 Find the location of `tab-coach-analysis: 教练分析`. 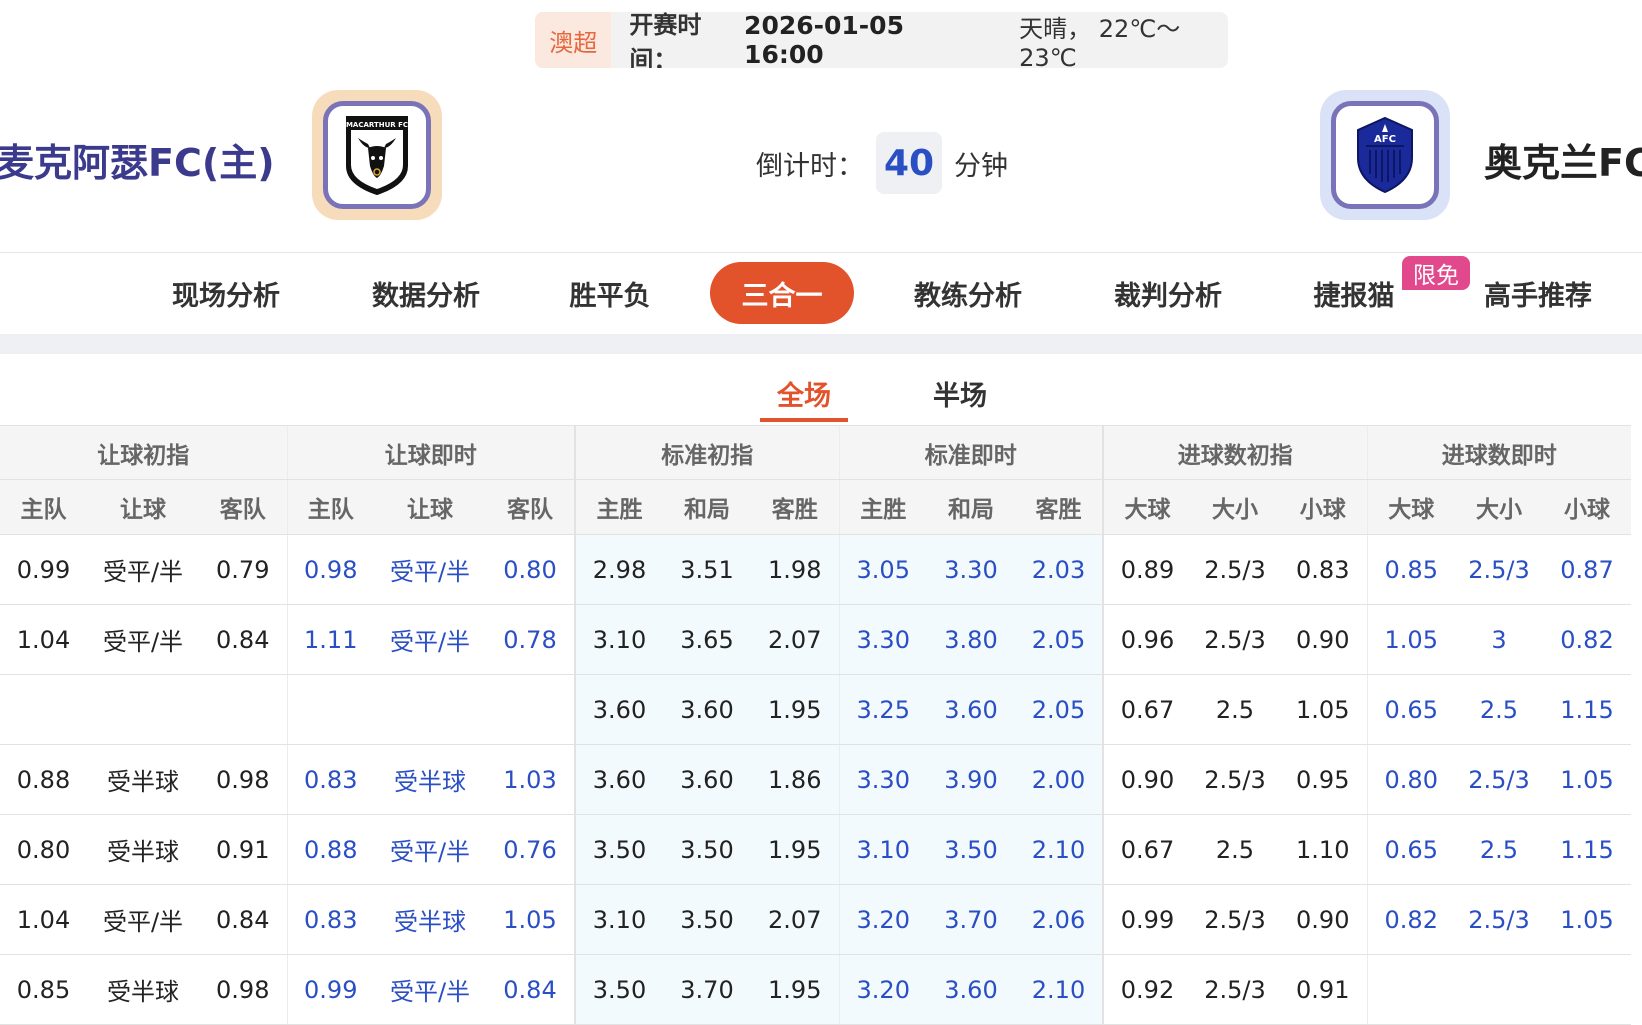

tab-coach-analysis: 教练分析 is located at coordinates (968, 293).